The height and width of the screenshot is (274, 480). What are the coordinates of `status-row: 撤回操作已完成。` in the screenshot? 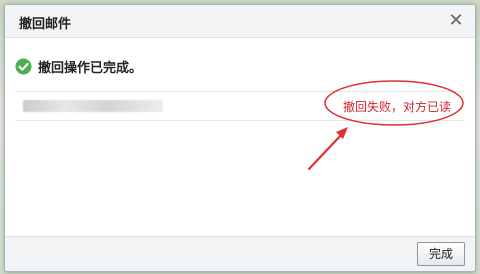 It's located at (78, 66).